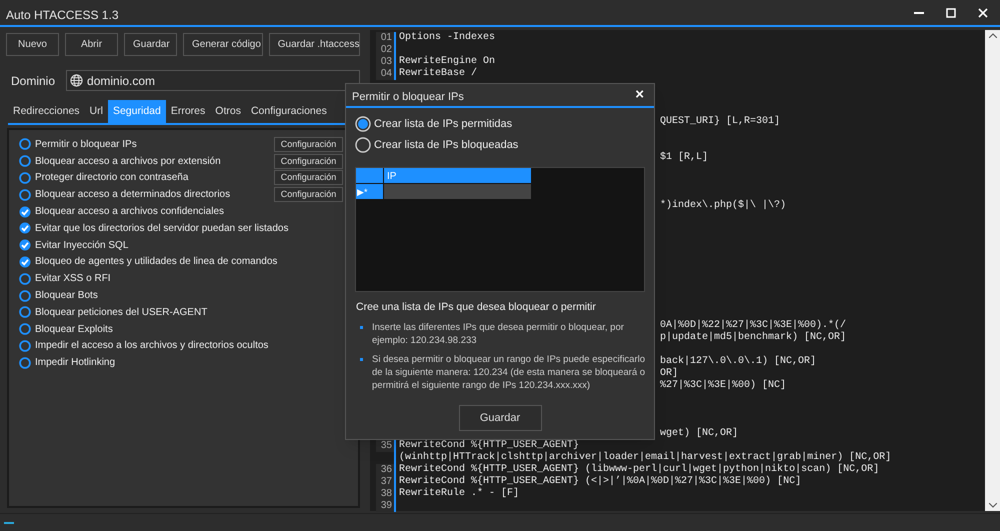  I want to click on option-label: Bloquear acceso a archivos confidenciales, so click(130, 212).